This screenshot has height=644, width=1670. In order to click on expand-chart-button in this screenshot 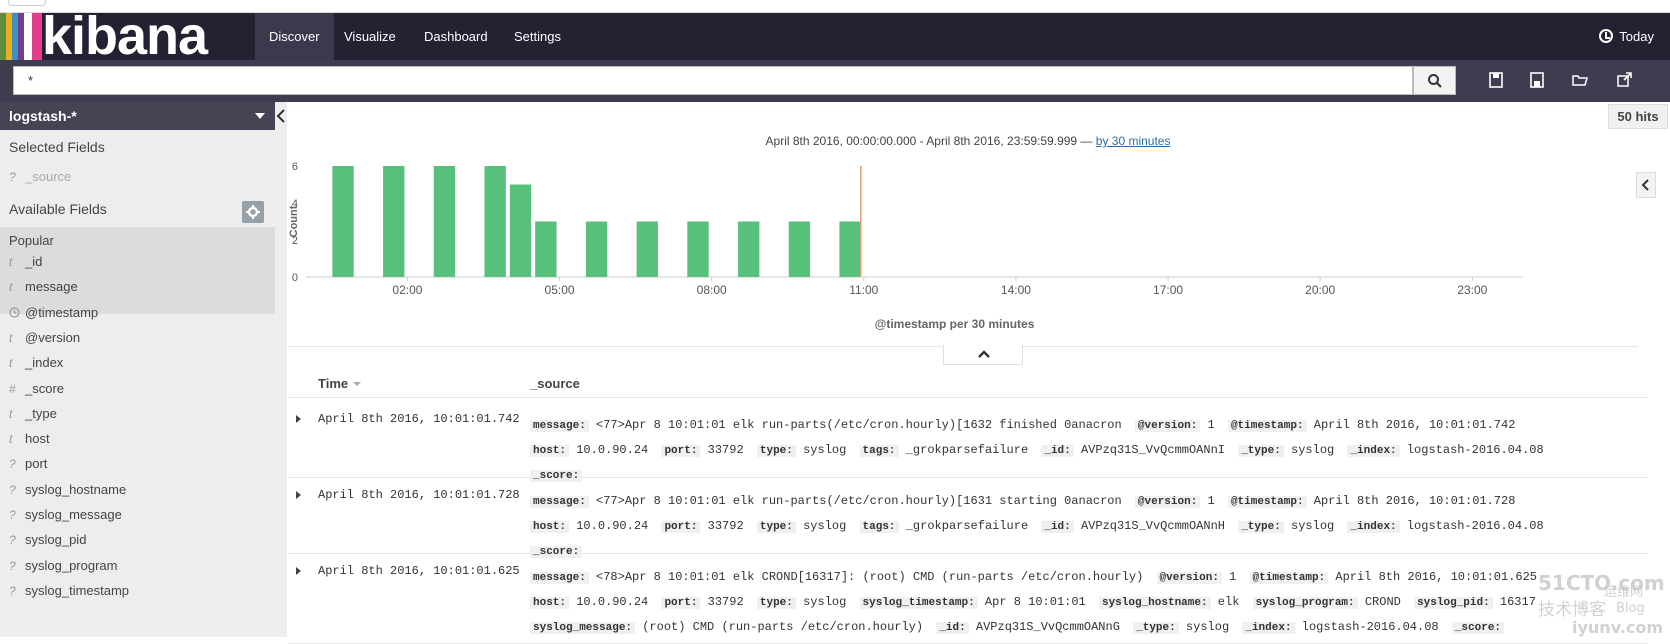, I will do `click(1646, 185)`.